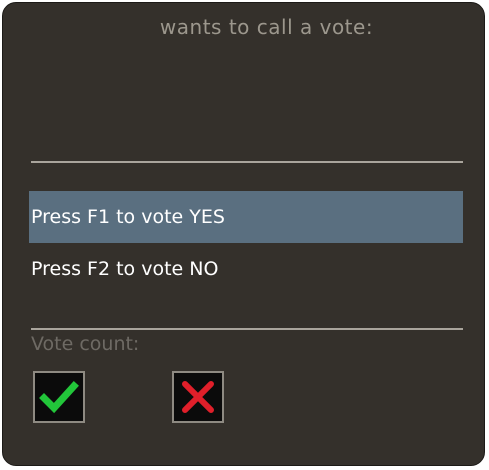  Describe the element at coordinates (246, 269) in the screenshot. I see `vote-no-option: Press F2 to vote NO` at that location.